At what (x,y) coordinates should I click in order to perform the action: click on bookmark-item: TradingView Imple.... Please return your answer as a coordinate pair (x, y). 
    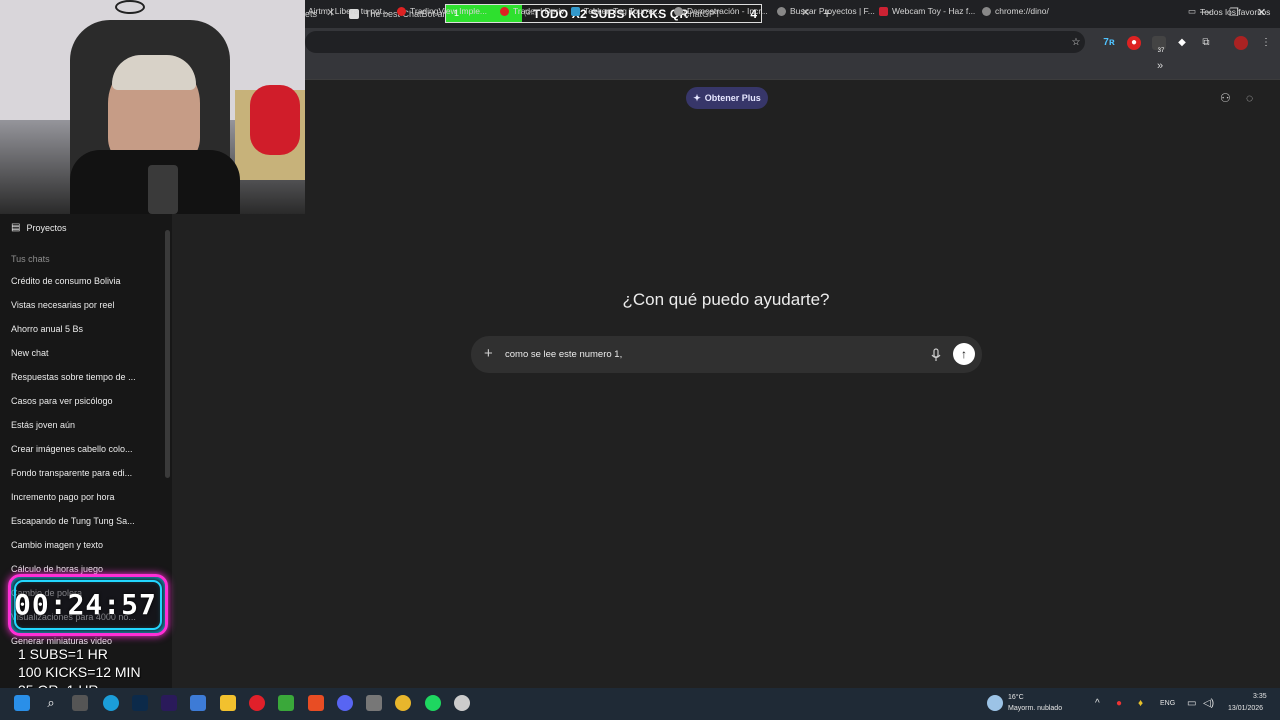
    Looking at the image, I should click on (442, 11).